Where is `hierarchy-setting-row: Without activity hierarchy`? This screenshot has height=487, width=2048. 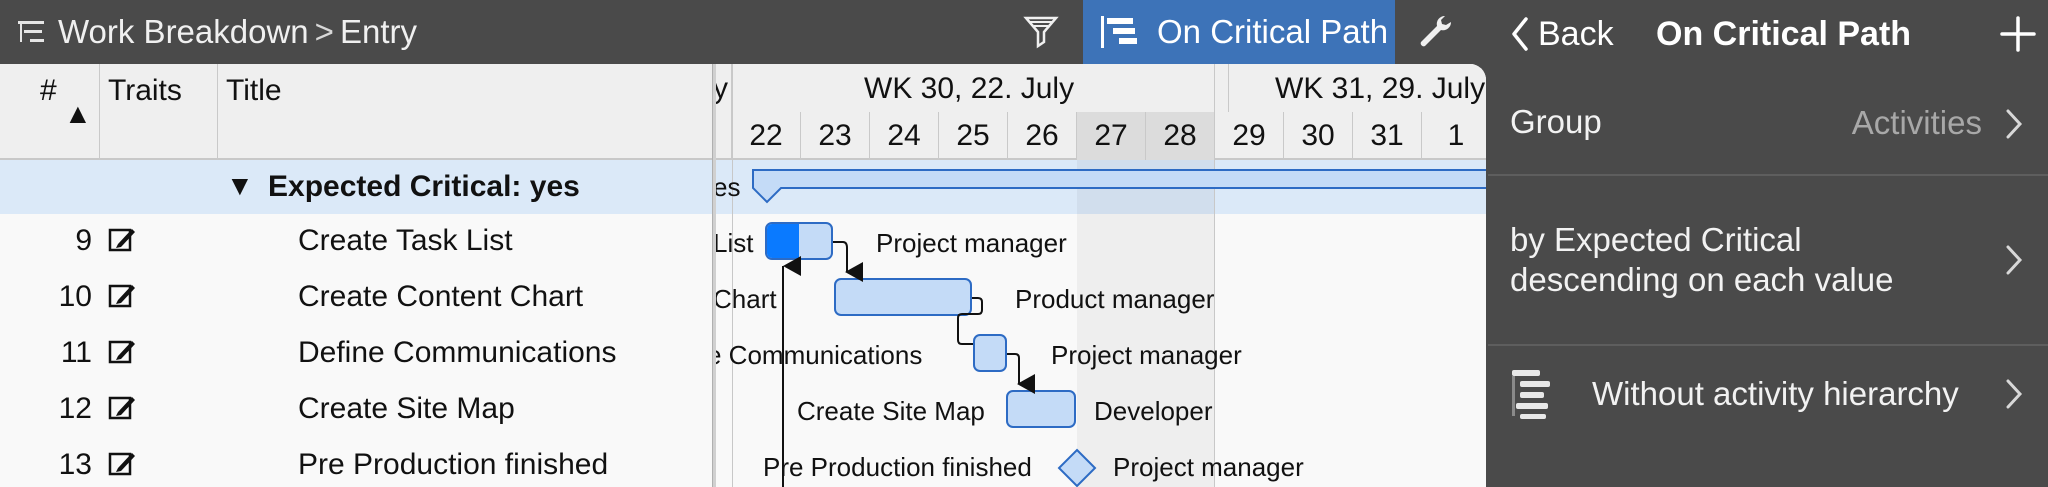 hierarchy-setting-row: Without activity hierarchy is located at coordinates (1768, 394).